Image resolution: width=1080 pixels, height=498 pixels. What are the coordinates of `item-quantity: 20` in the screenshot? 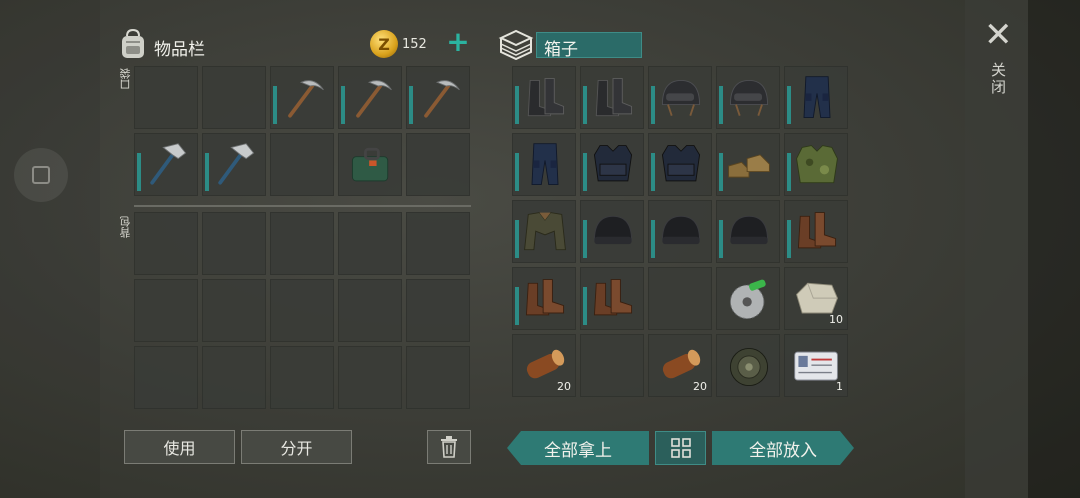 It's located at (564, 386).